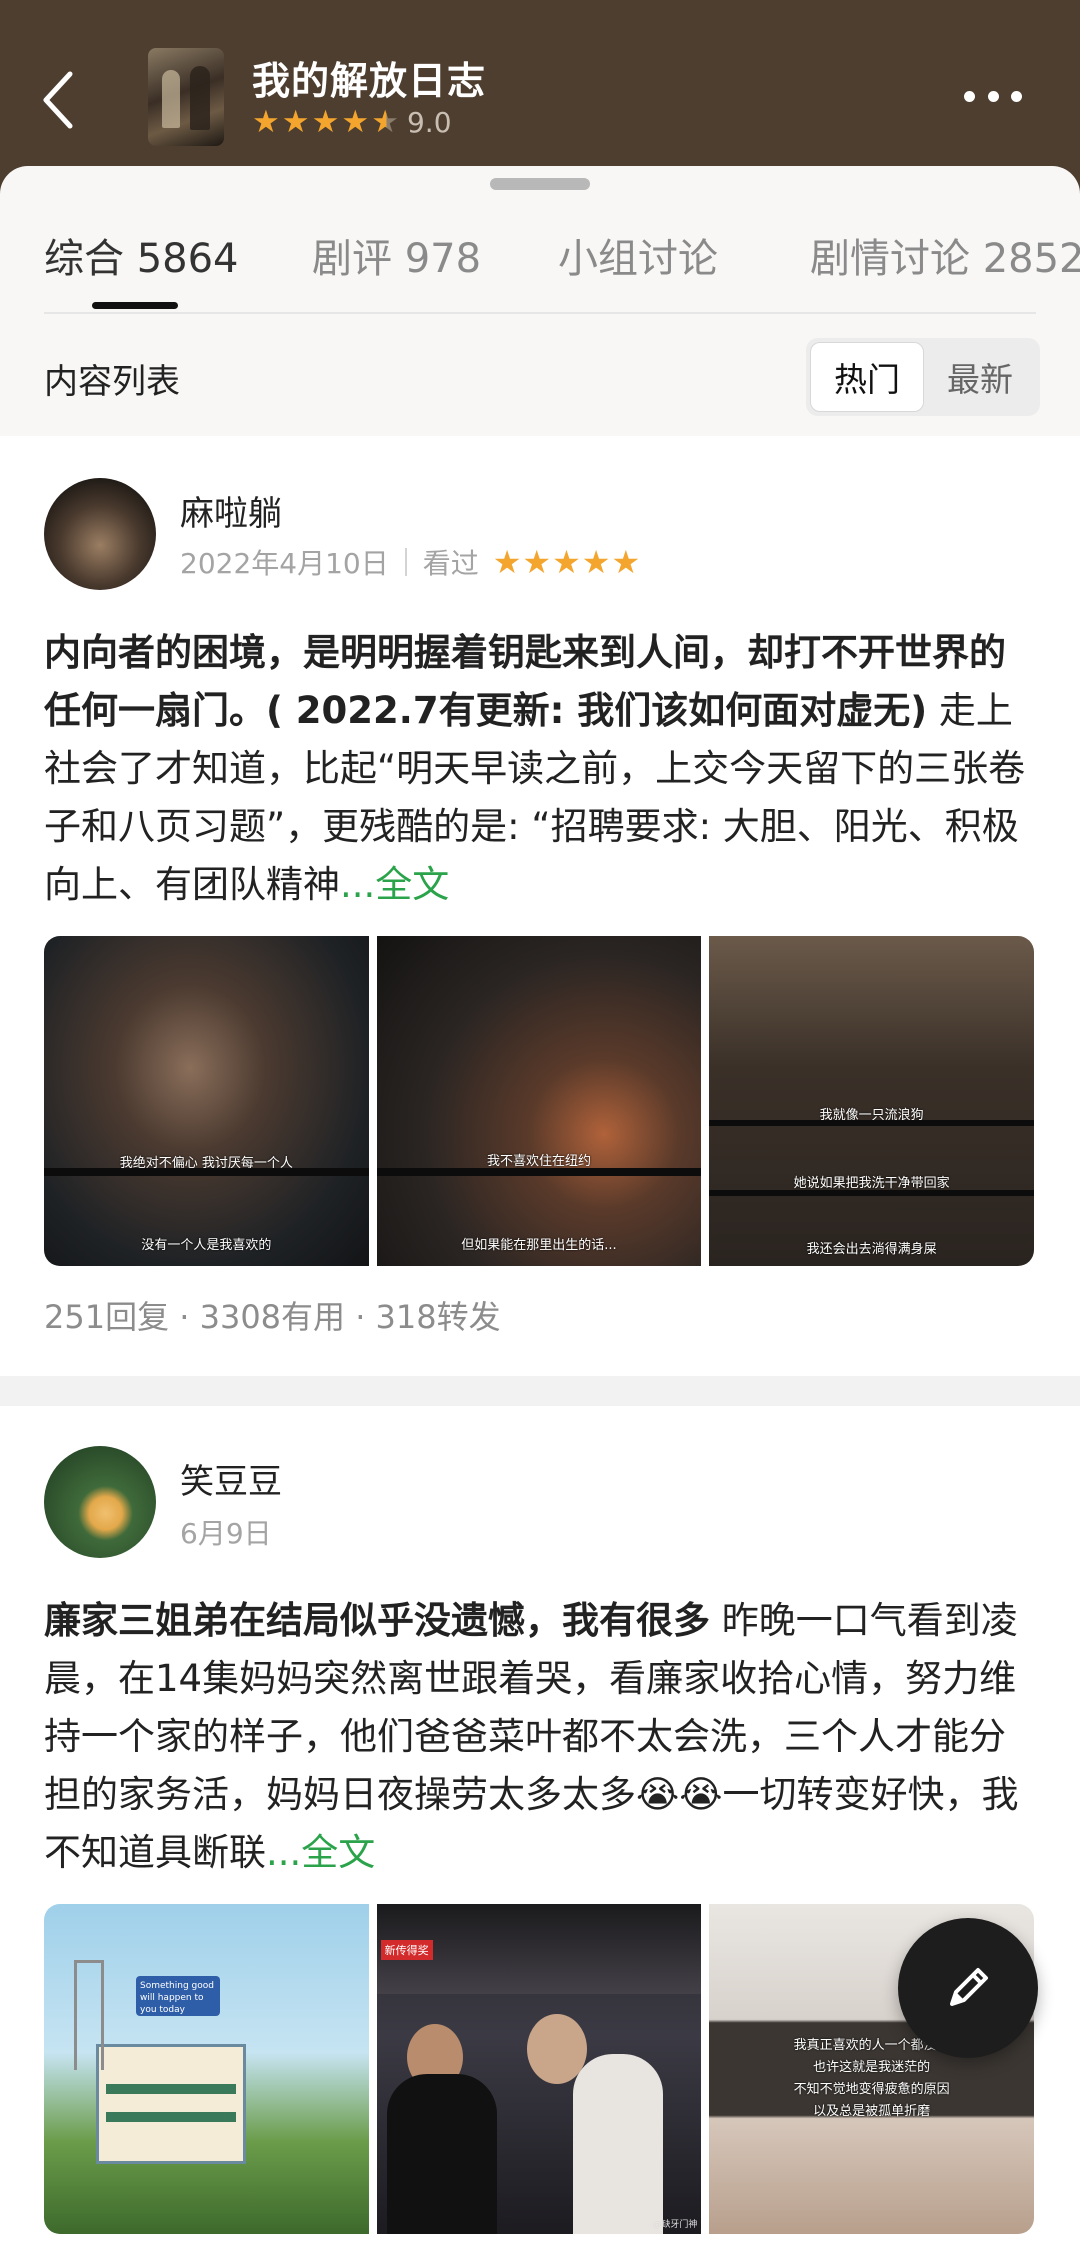  I want to click on half-star-icon: ★, so click(385, 122).